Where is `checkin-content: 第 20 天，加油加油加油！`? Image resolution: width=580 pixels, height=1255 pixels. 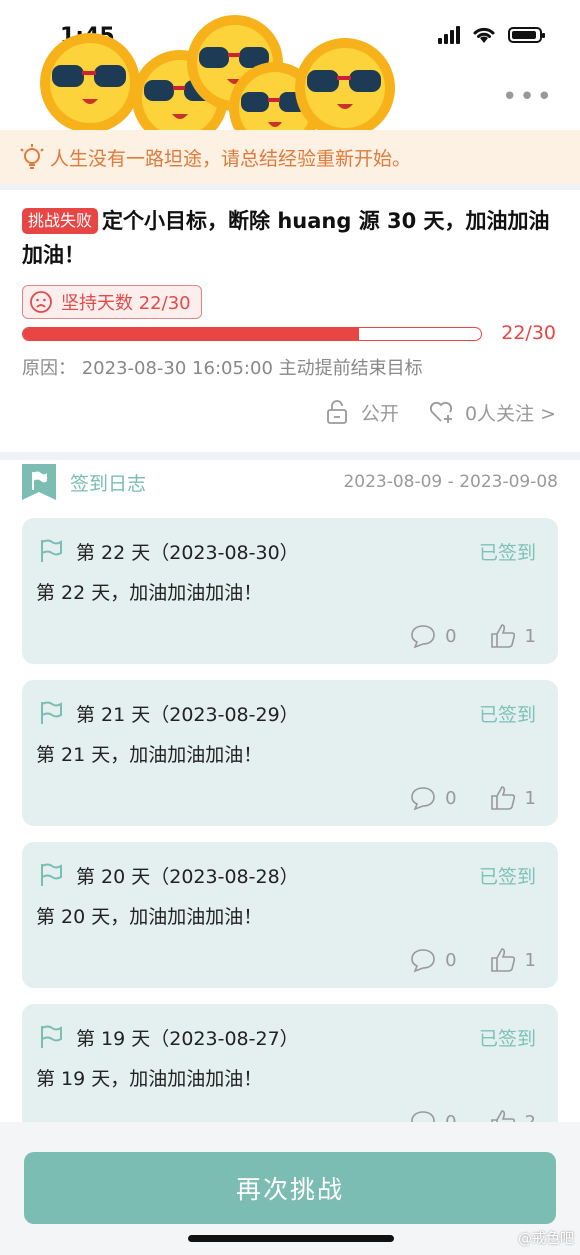
checkin-content: 第 20 天，加油加油加油！ is located at coordinates (149, 917).